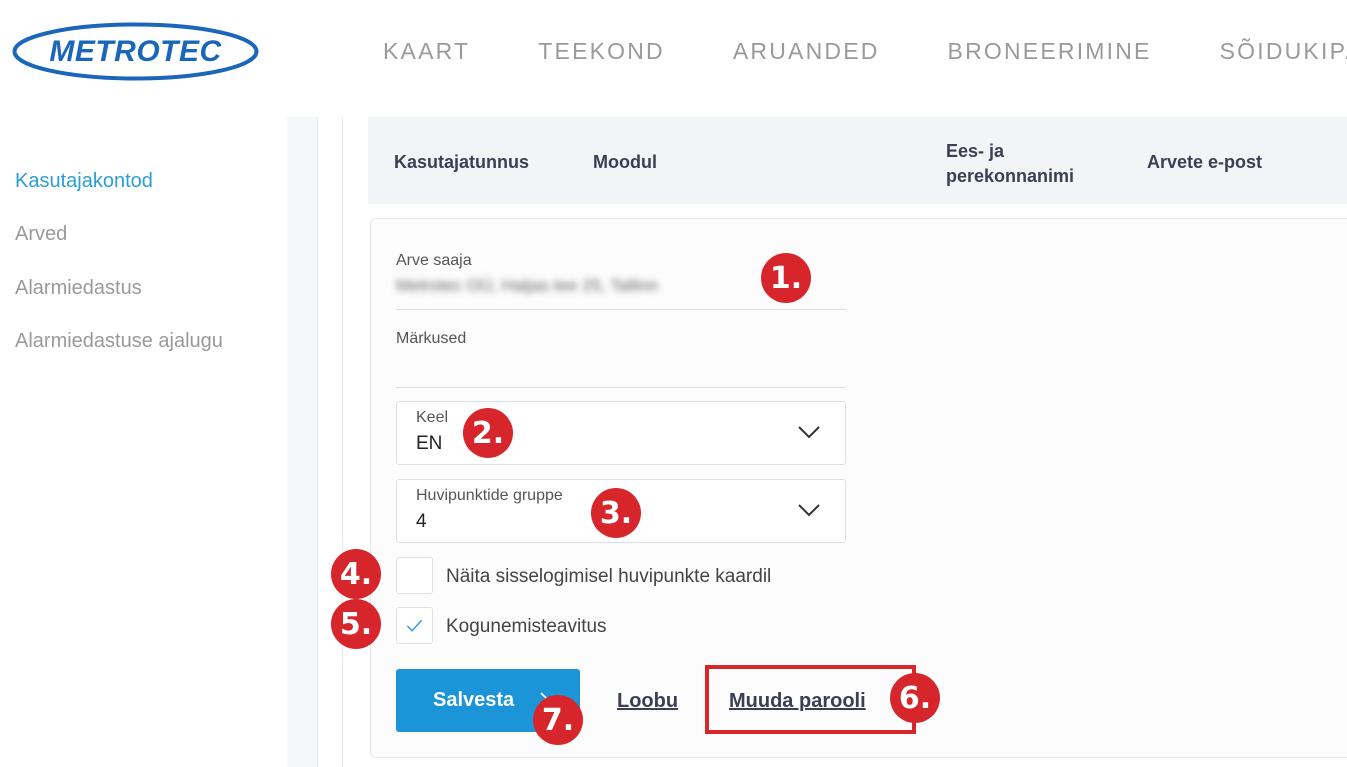 This screenshot has height=767, width=1347. I want to click on gathering-notice-checkbox, so click(414, 625).